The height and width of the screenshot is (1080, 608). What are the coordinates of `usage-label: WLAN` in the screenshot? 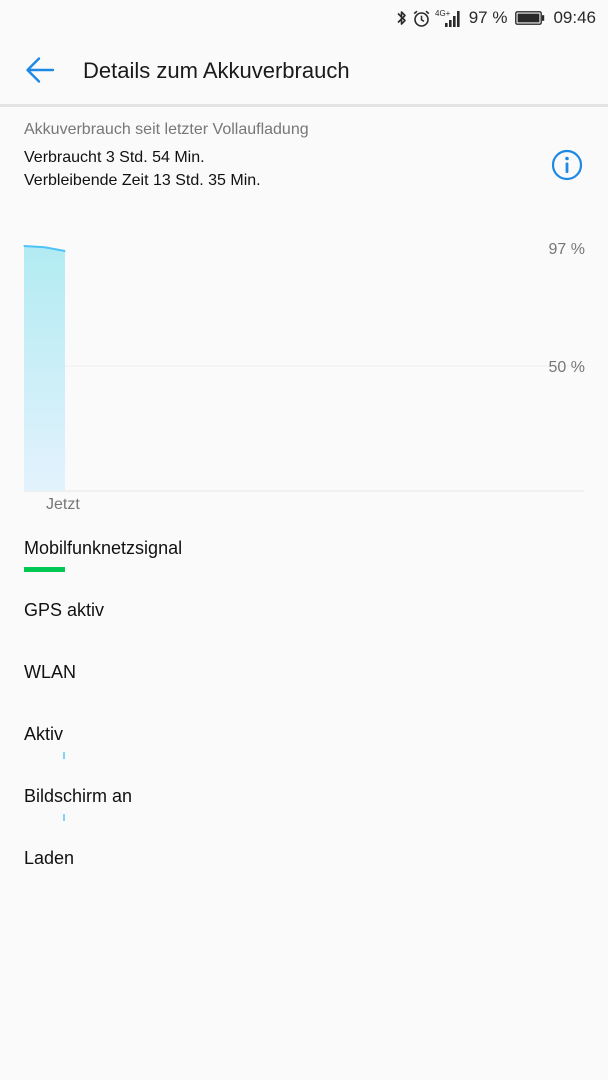 It's located at (50, 672).